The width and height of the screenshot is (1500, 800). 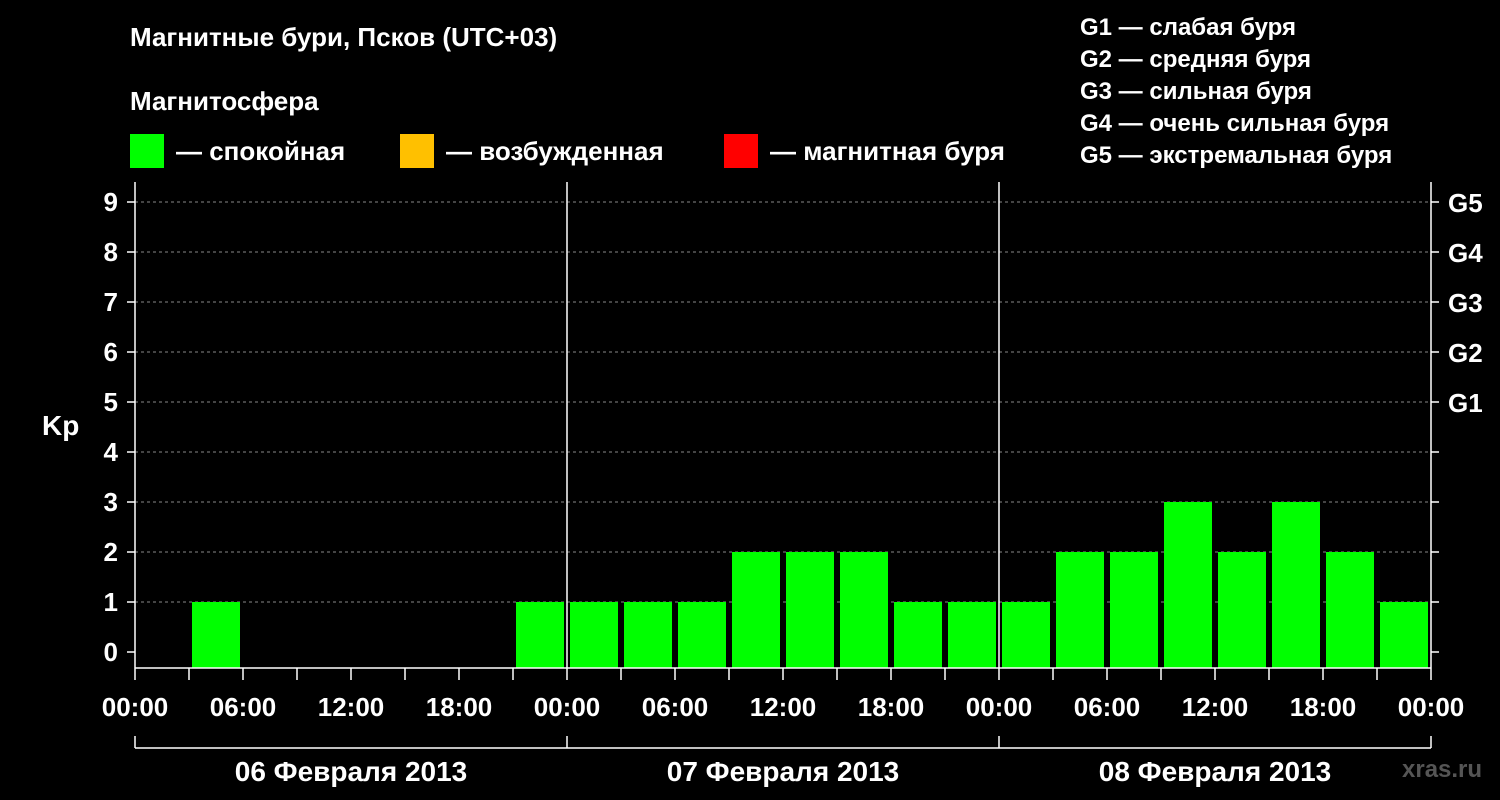 I want to click on y-tick-label: 9, so click(x=111, y=202).